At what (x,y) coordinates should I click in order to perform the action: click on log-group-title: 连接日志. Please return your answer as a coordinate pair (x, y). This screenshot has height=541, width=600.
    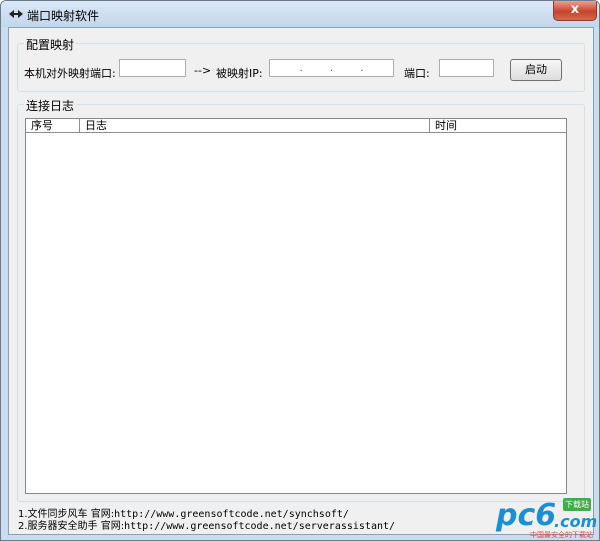
    Looking at the image, I should click on (50, 105).